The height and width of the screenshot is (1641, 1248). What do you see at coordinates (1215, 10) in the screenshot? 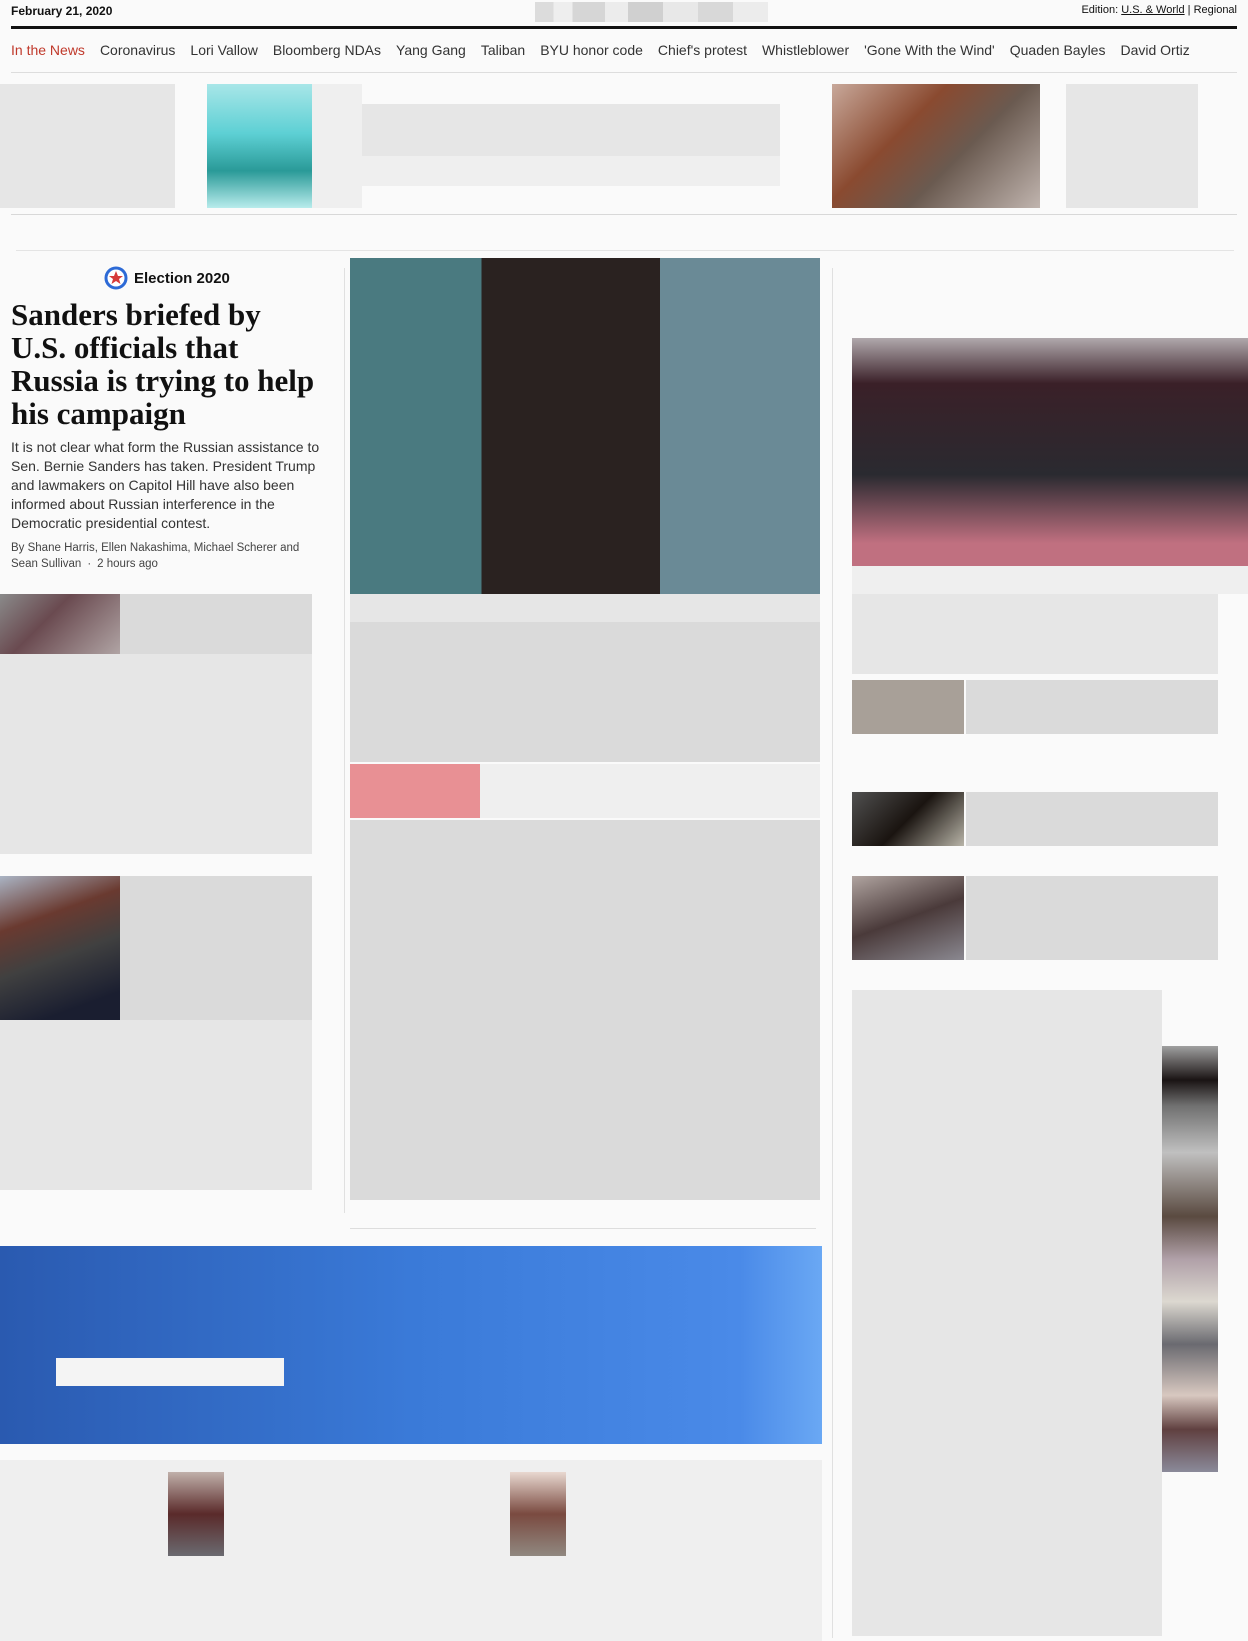
I see `edition-regional-link: Regional` at bounding box center [1215, 10].